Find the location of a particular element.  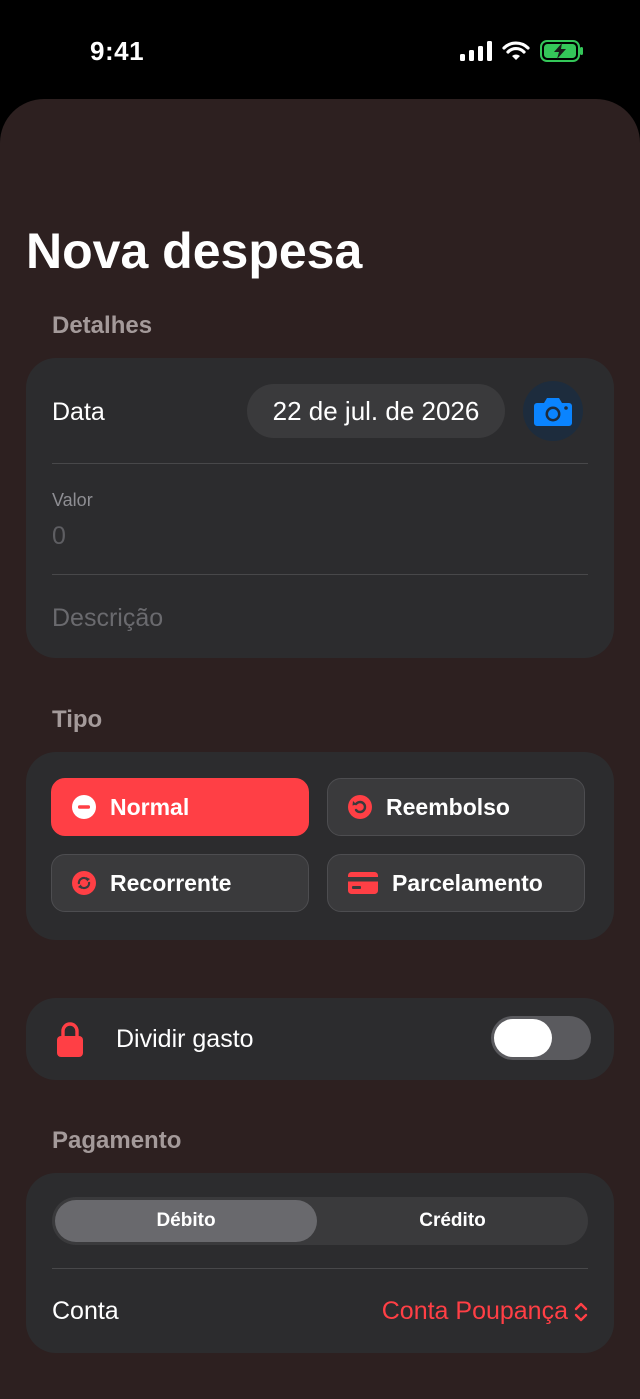

repeat-icon is located at coordinates (84, 883).